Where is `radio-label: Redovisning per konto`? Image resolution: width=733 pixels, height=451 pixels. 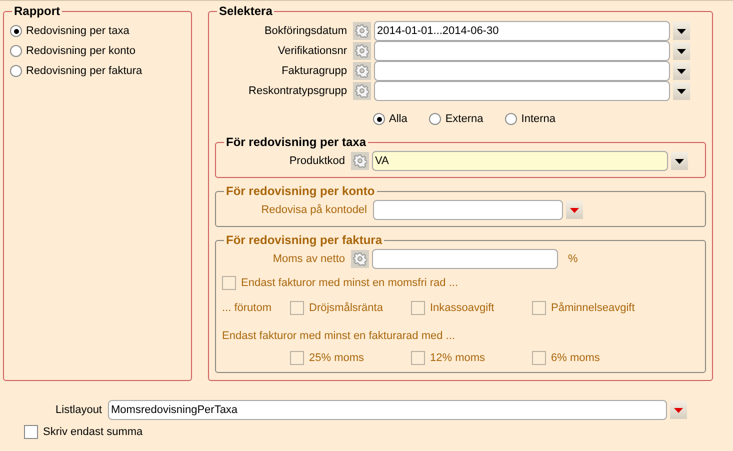 radio-label: Redovisning per konto is located at coordinates (81, 51).